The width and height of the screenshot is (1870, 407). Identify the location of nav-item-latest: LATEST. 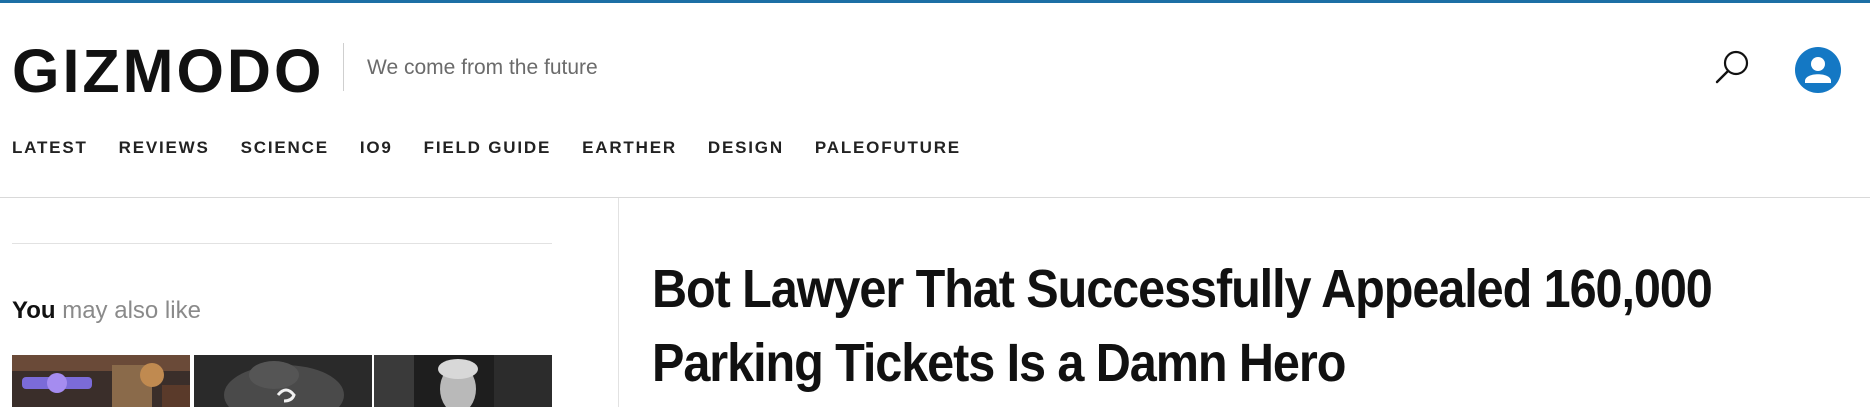
(50, 148).